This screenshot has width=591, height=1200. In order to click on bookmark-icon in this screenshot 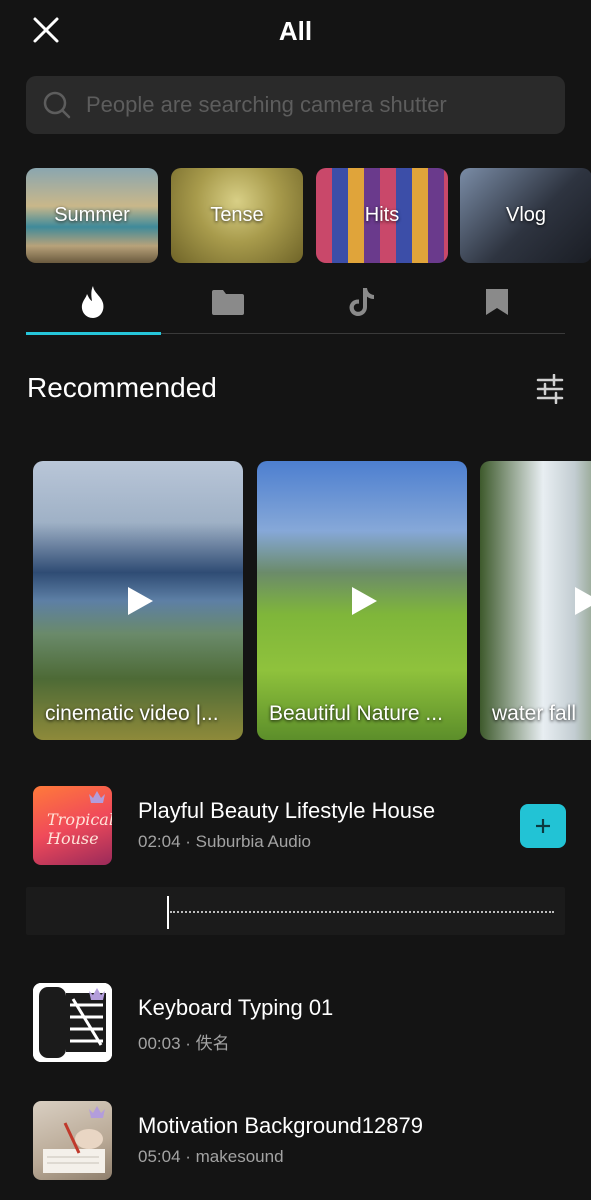, I will do `click(497, 301)`.